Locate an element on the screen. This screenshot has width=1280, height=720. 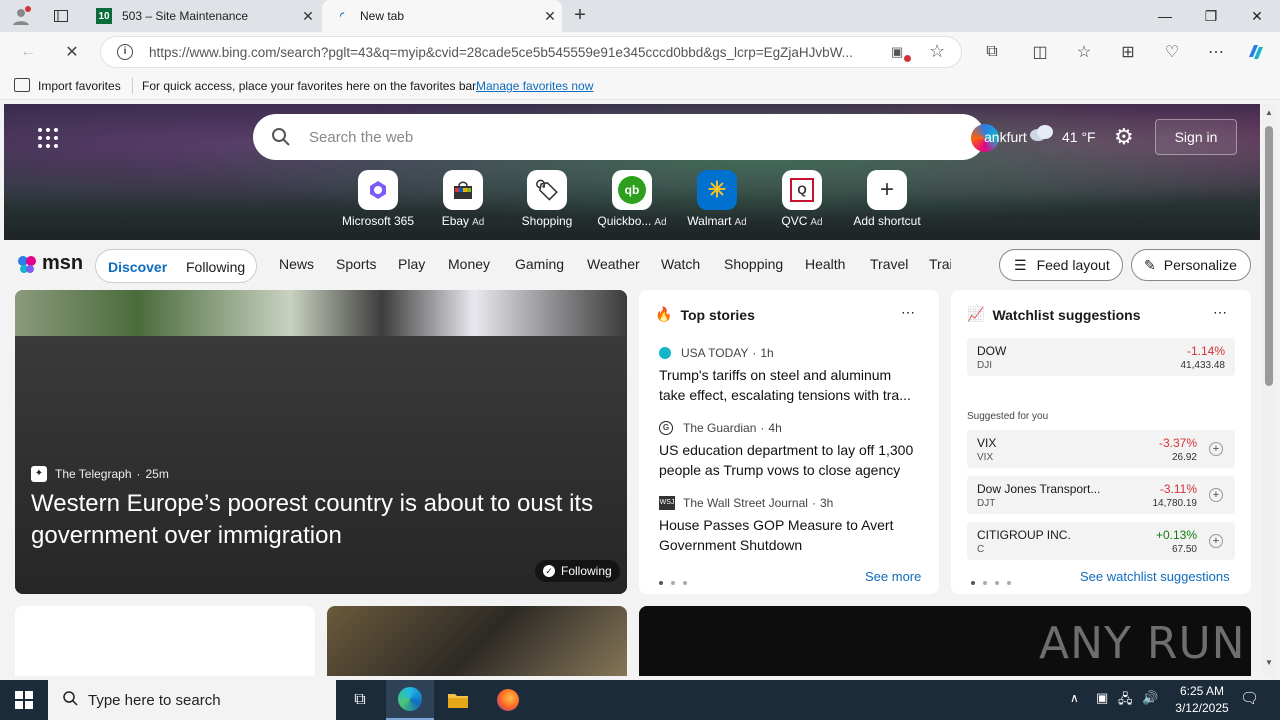
stock-row-dow: DOW DJI -1.14% 41,433.48 is located at coordinates (1101, 357).